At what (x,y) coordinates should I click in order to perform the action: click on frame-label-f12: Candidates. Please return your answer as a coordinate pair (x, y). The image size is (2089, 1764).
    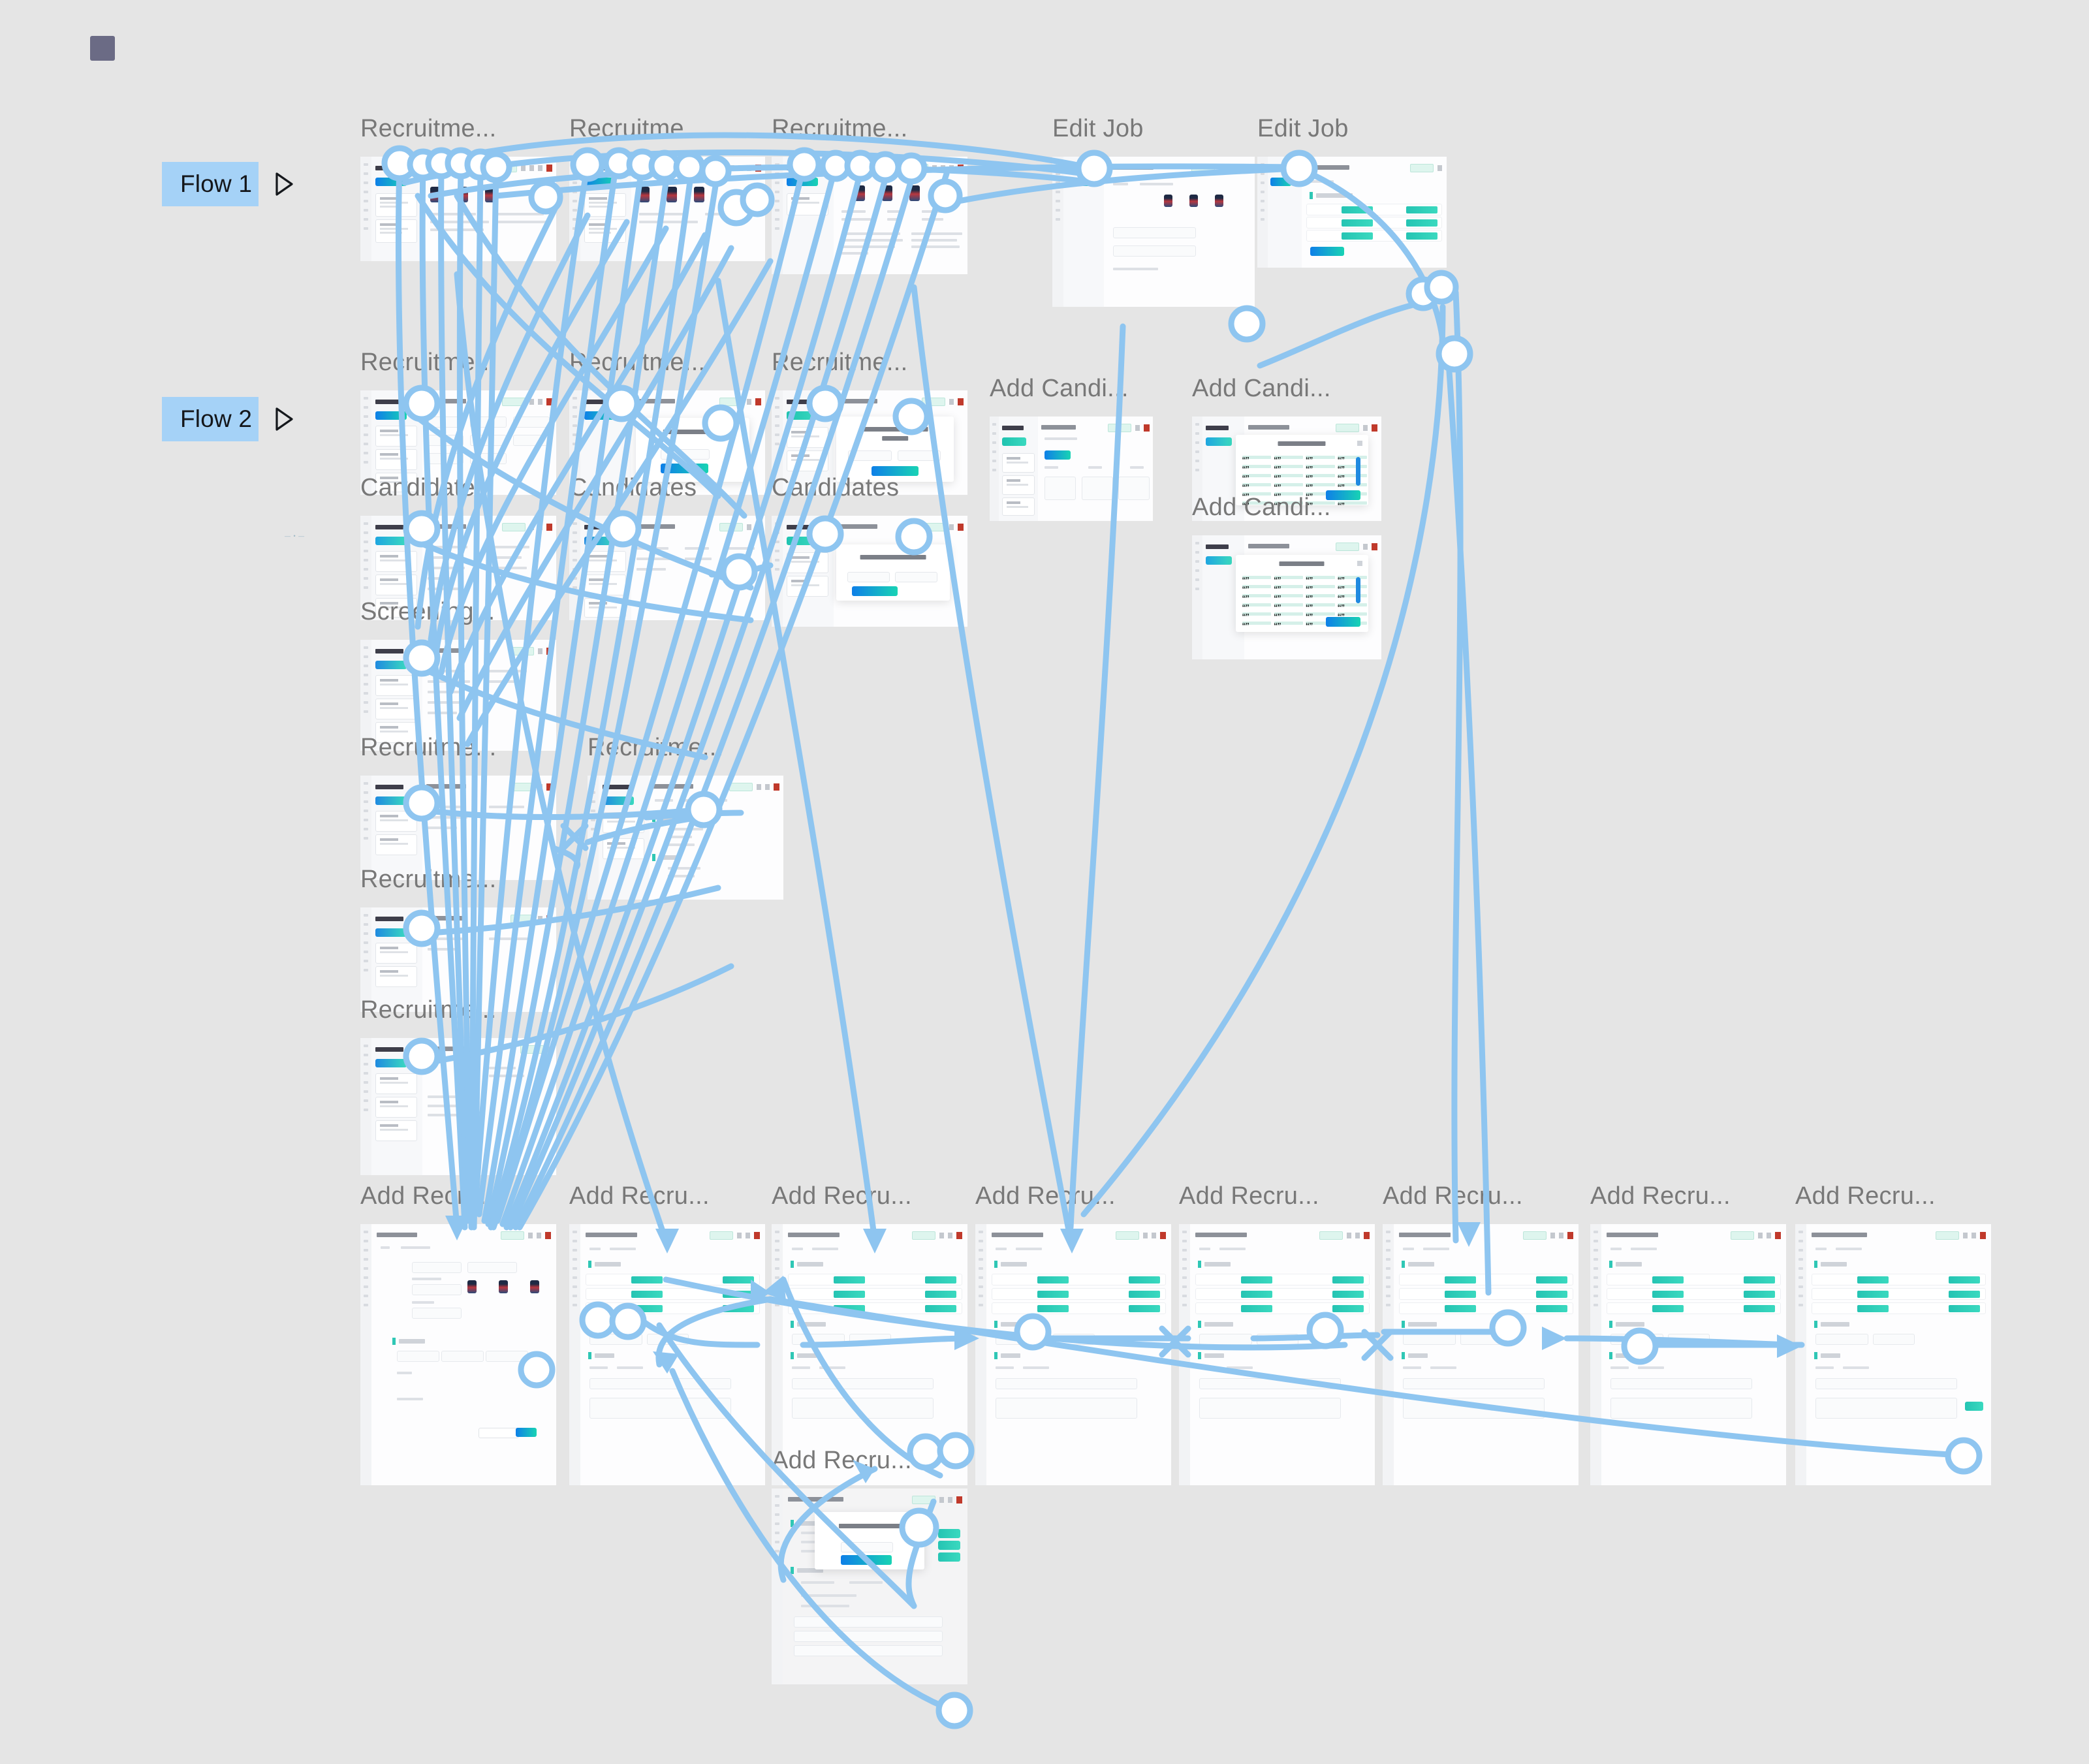
    Looking at the image, I should click on (633, 487).